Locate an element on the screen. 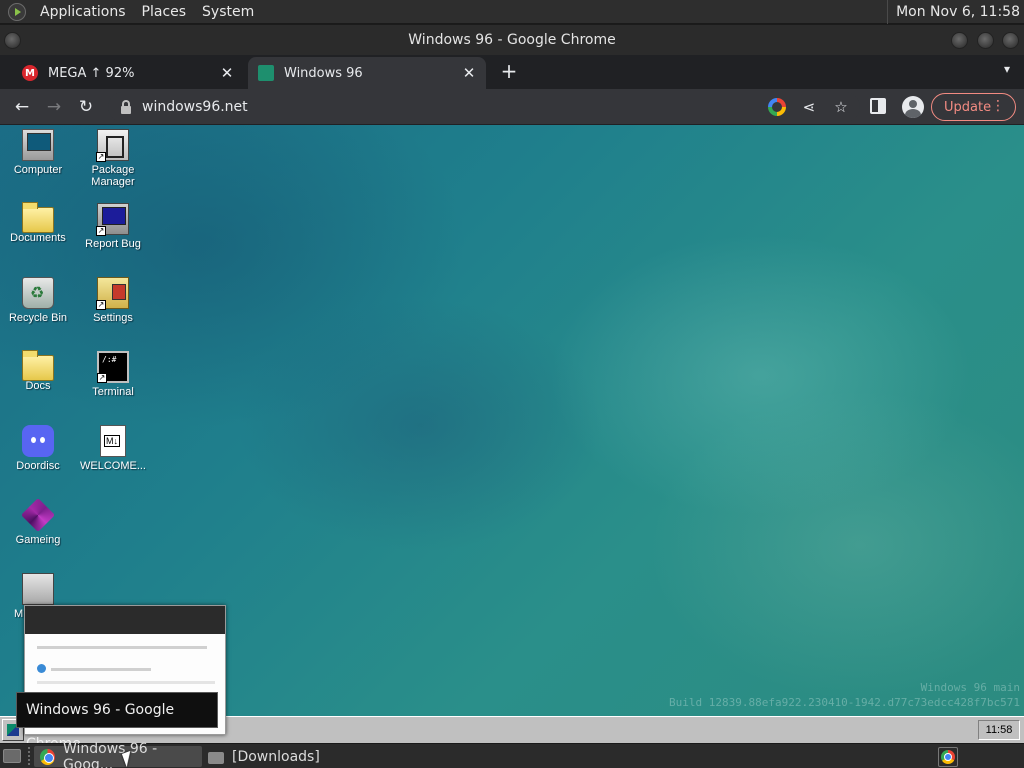 The image size is (1024, 768). side-panel-icon is located at coordinates (878, 106).